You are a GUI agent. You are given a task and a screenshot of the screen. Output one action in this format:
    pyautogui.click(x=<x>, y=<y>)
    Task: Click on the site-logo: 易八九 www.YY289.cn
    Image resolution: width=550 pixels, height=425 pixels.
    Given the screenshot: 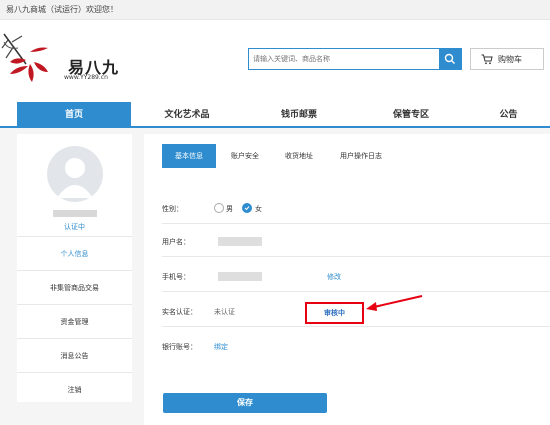 What is the action you would take?
    pyautogui.click(x=70, y=61)
    